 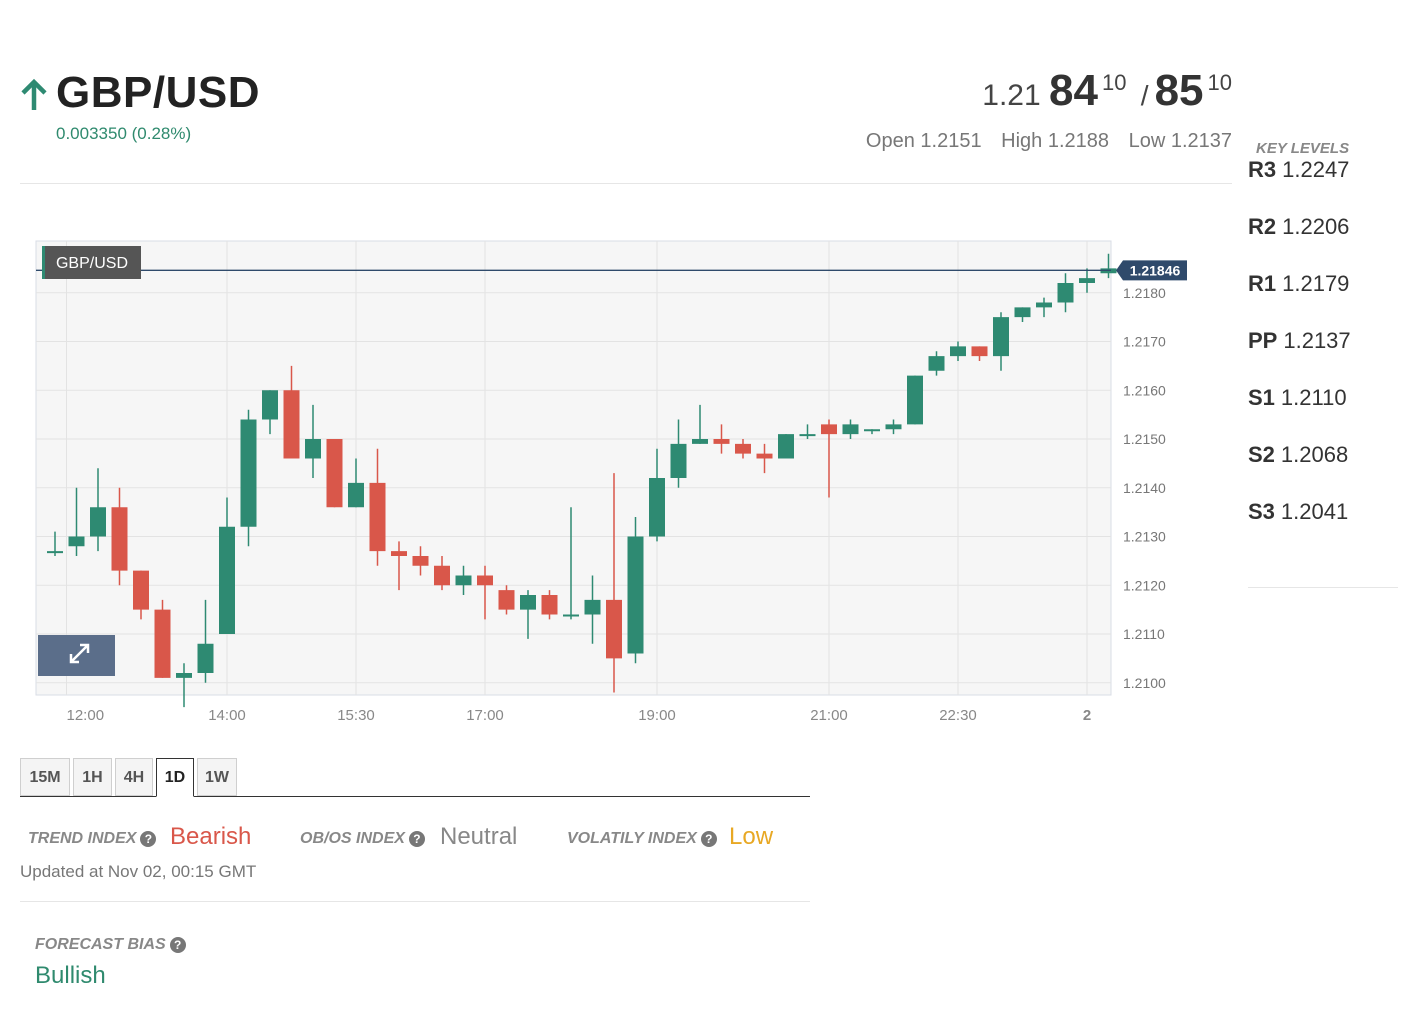 What do you see at coordinates (1262, 226) in the screenshot?
I see `key-level-name: R2` at bounding box center [1262, 226].